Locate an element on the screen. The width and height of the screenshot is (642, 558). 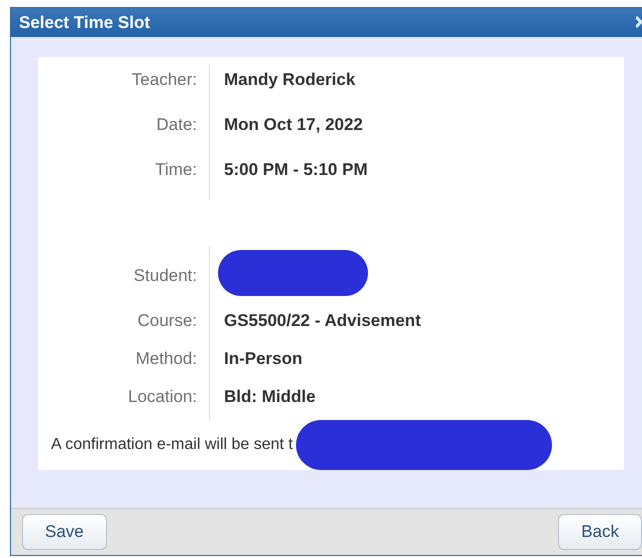
field-value: Mandy Roderick is located at coordinates (289, 79).